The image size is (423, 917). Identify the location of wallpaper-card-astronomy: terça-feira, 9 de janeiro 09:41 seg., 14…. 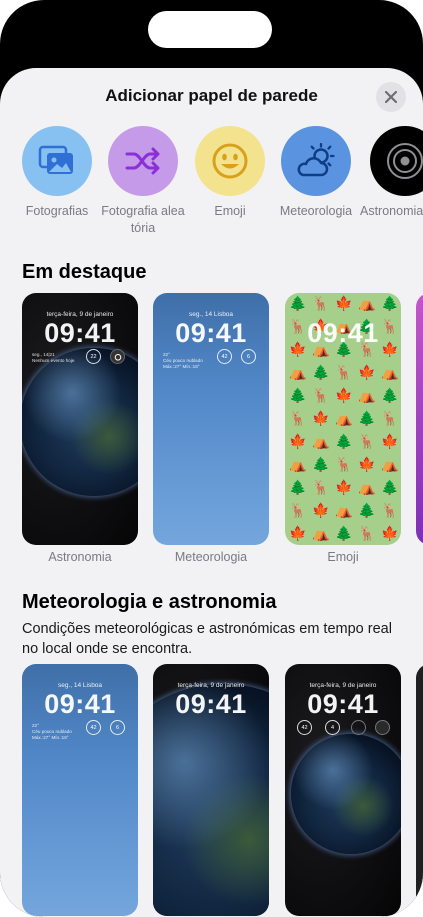
(80, 419).